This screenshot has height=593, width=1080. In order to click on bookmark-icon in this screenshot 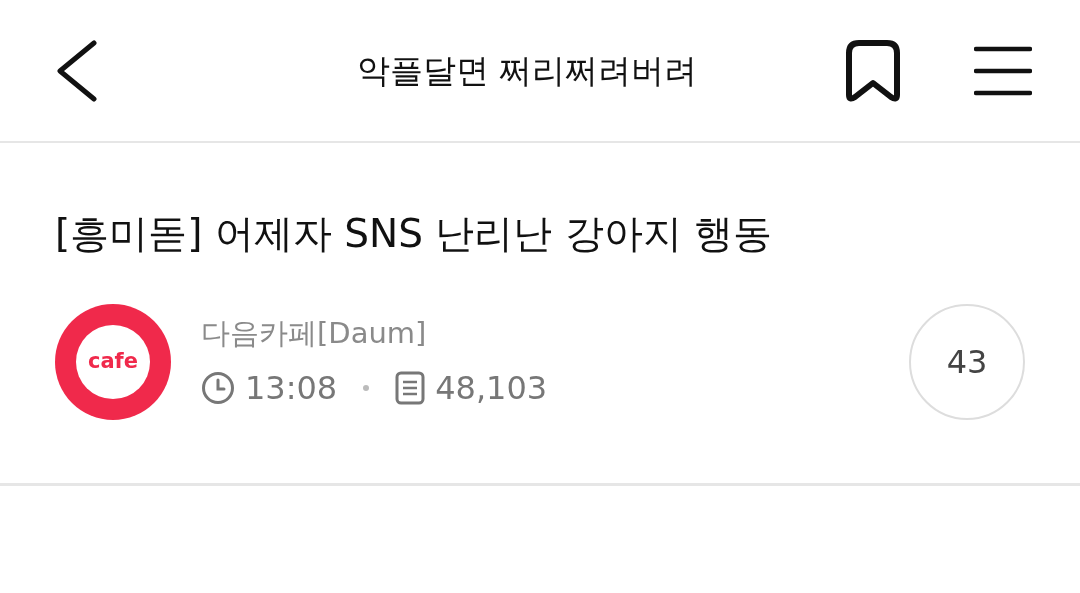, I will do `click(873, 70)`.